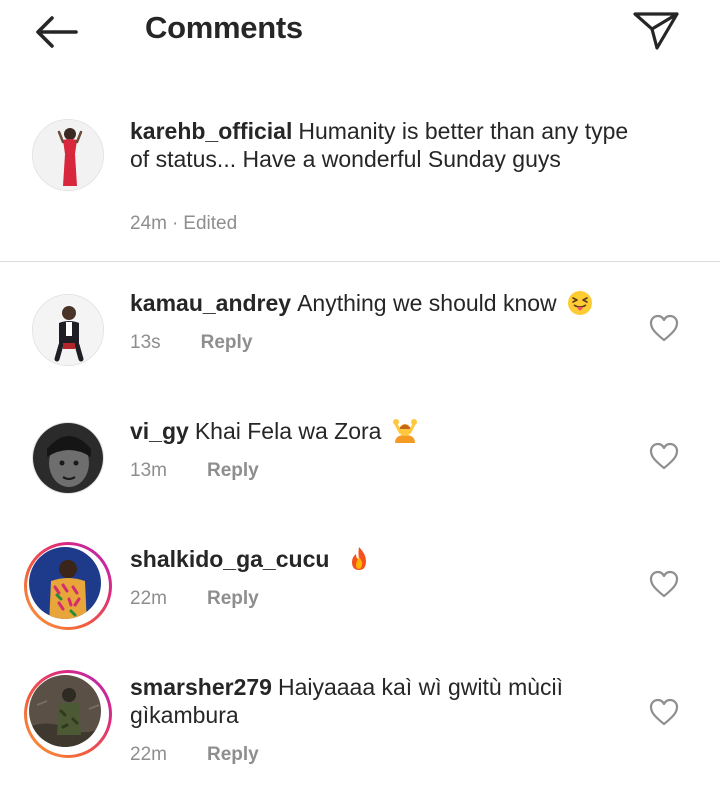 Image resolution: width=720 pixels, height=792 pixels. I want to click on comment-username: shalkido_ga_cucu, so click(229, 559).